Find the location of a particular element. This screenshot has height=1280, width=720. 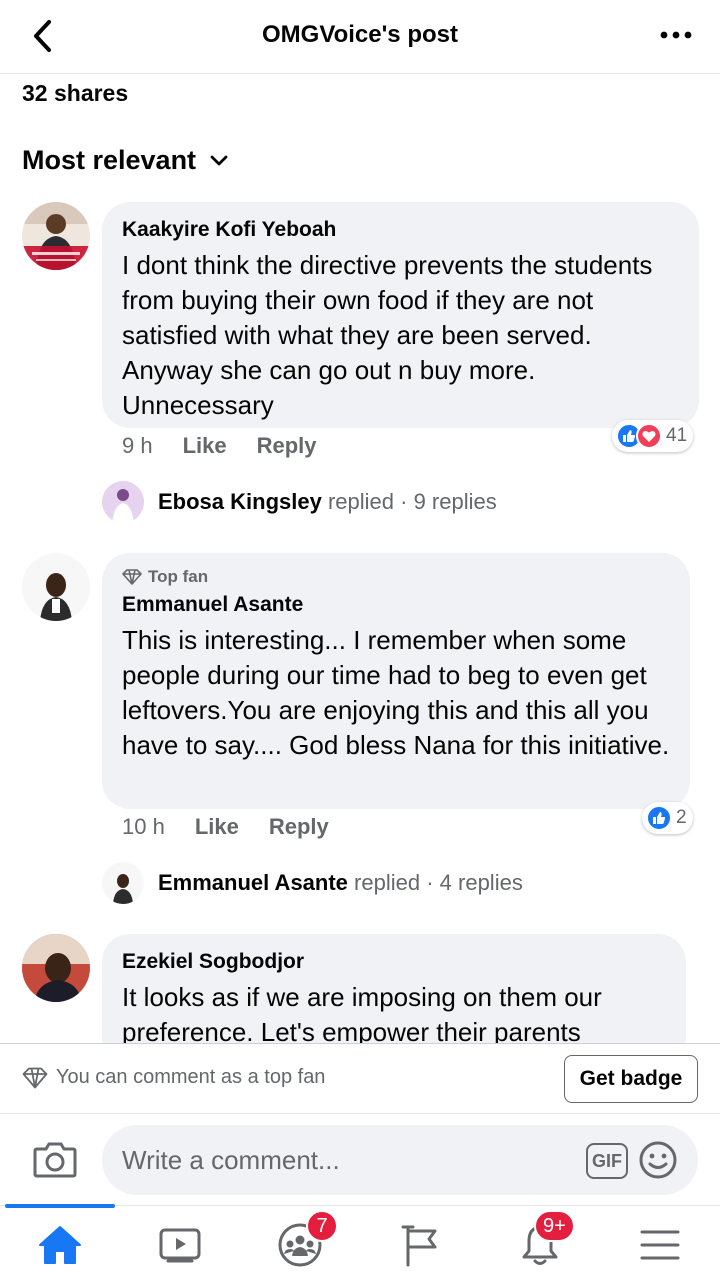

shares-count: 32 shares is located at coordinates (75, 93).